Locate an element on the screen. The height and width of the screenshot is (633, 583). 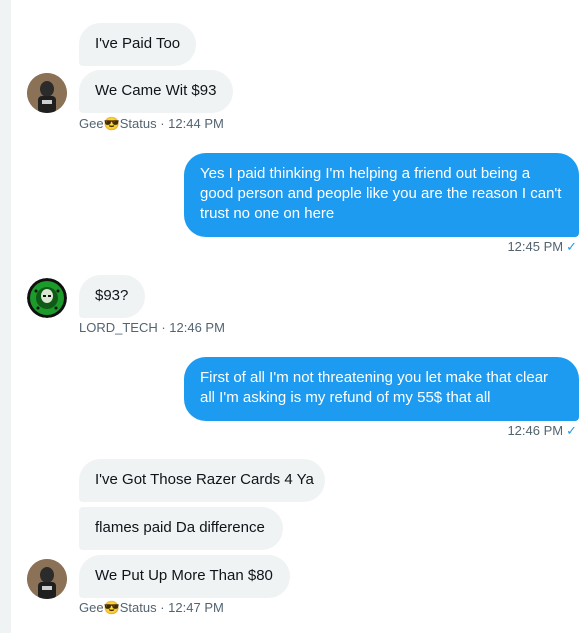
message-text: I've Got Those Razer Cards 4 Ya is located at coordinates (204, 479).